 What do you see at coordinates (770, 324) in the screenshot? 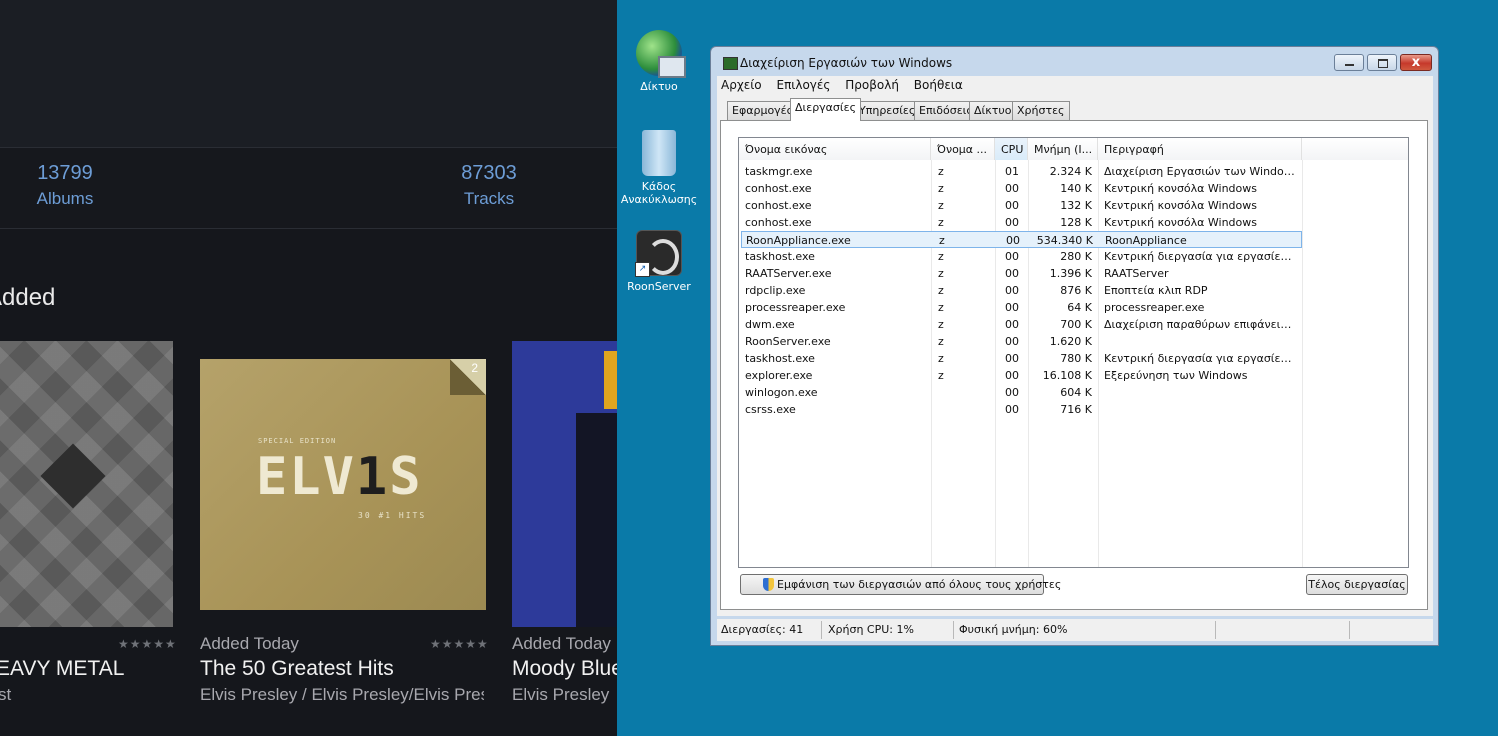
I see `process-name: dwm.exe` at bounding box center [770, 324].